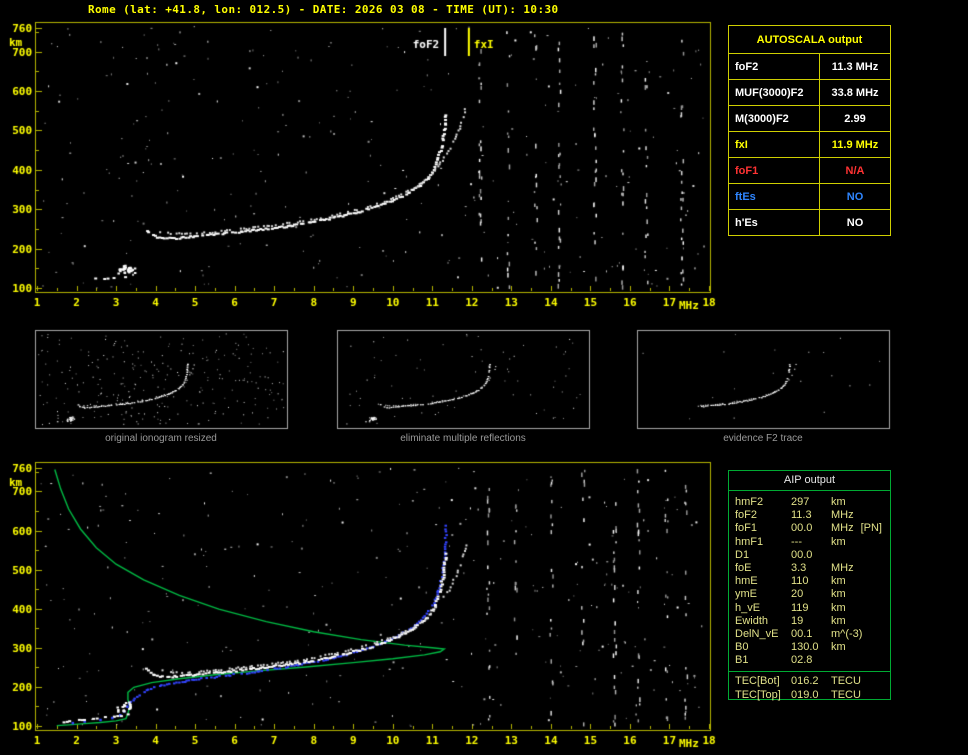  I want to click on autoscala-table-title: AUTOSCALA output, so click(809, 39).